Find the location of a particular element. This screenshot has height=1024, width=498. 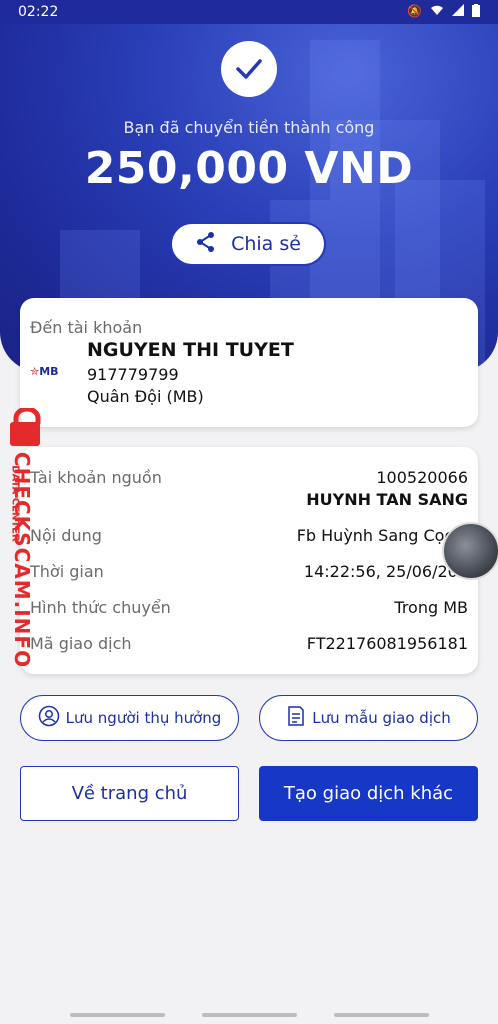

nav-home-indicator is located at coordinates (249, 1015).